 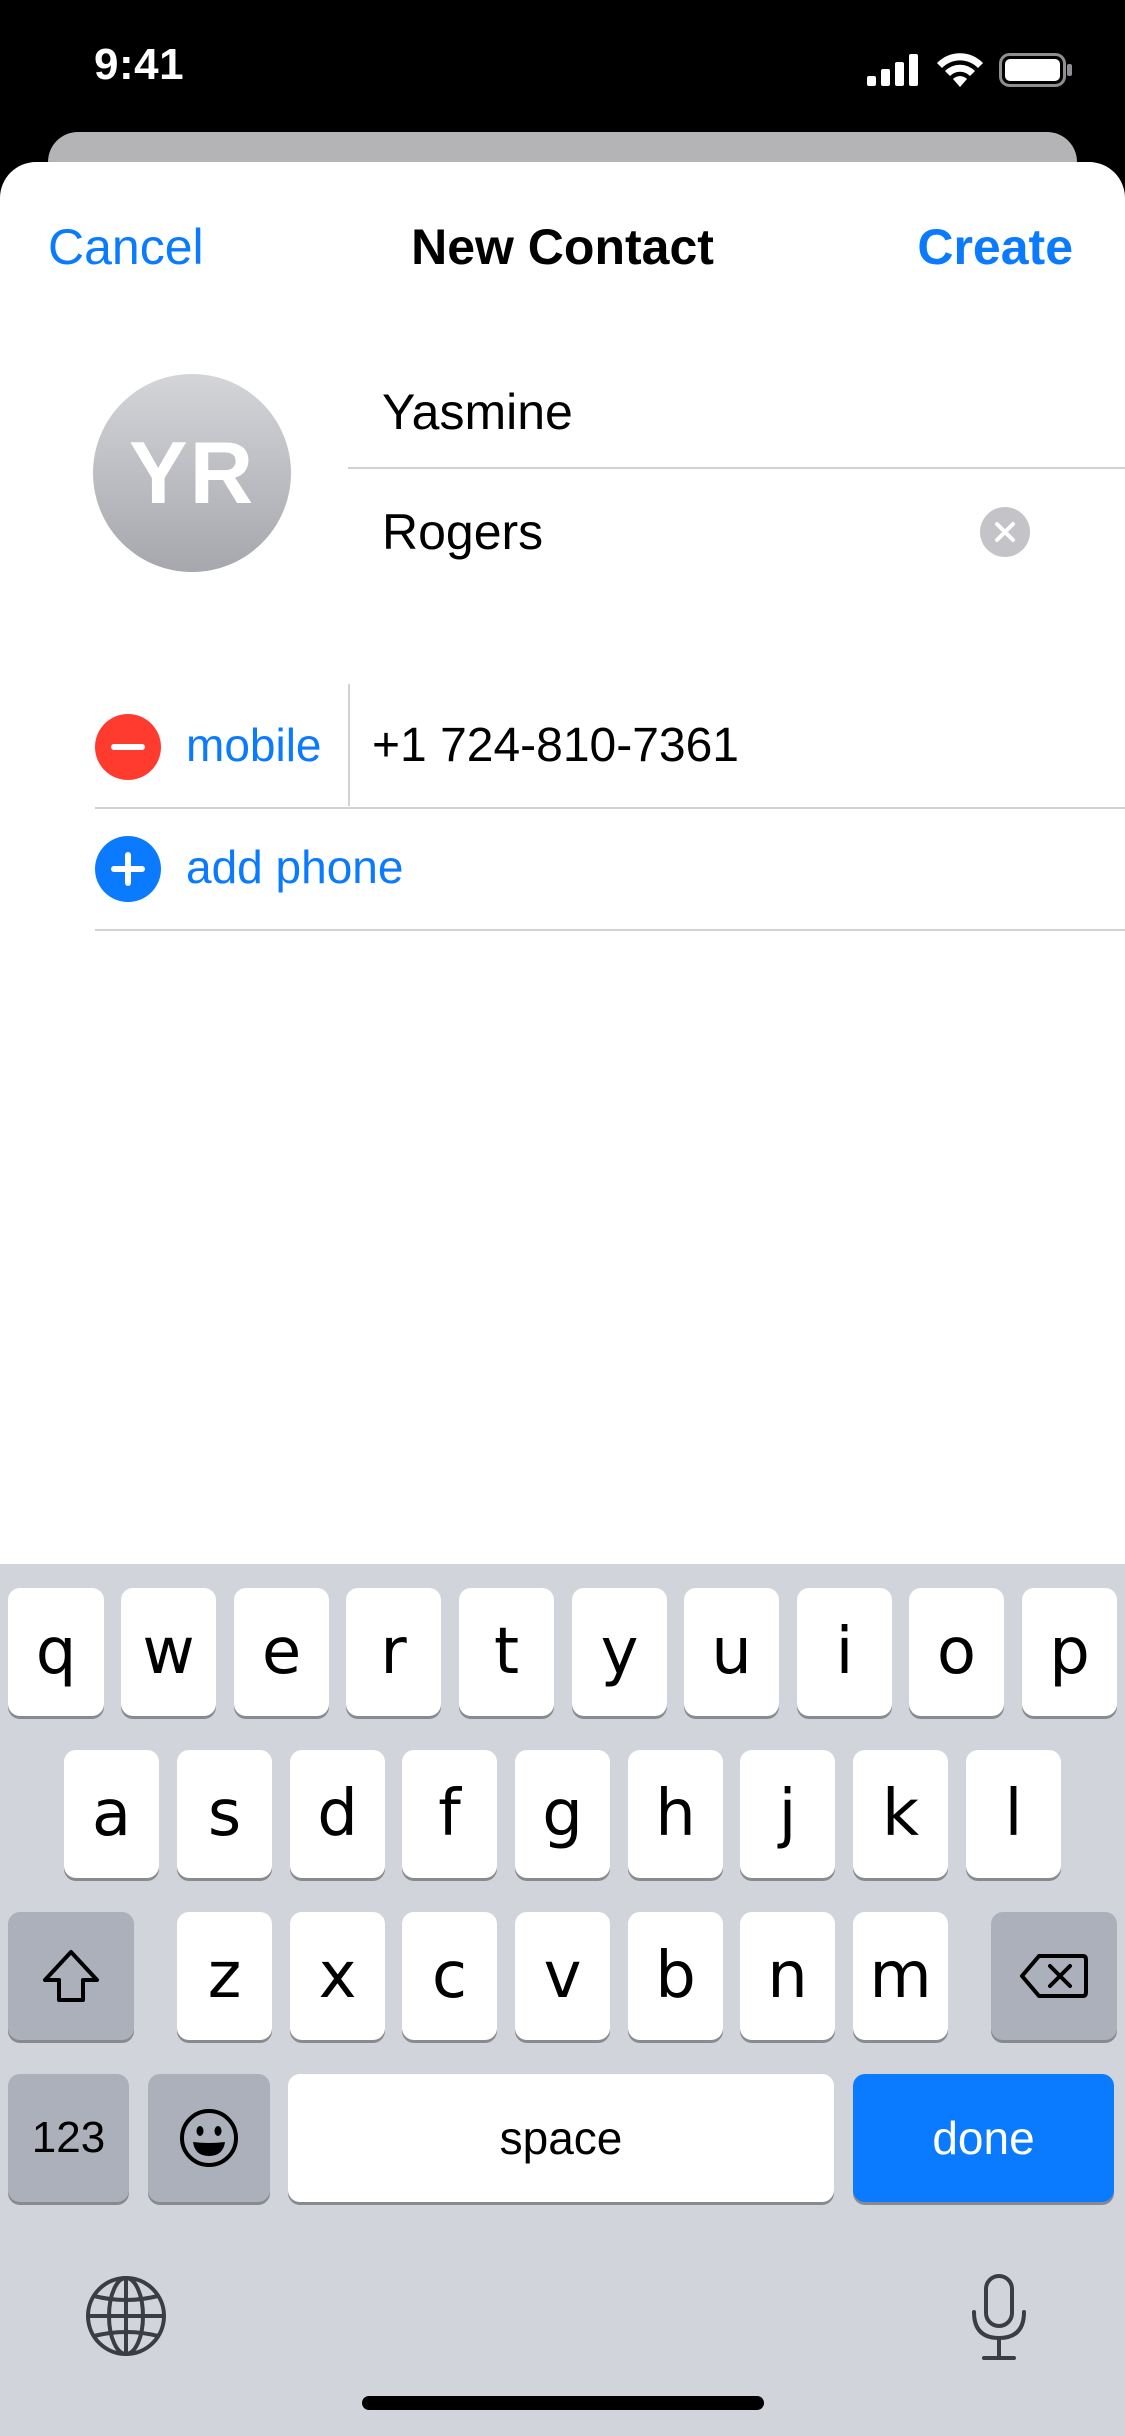 I want to click on status-time: 9:41, so click(x=139, y=64).